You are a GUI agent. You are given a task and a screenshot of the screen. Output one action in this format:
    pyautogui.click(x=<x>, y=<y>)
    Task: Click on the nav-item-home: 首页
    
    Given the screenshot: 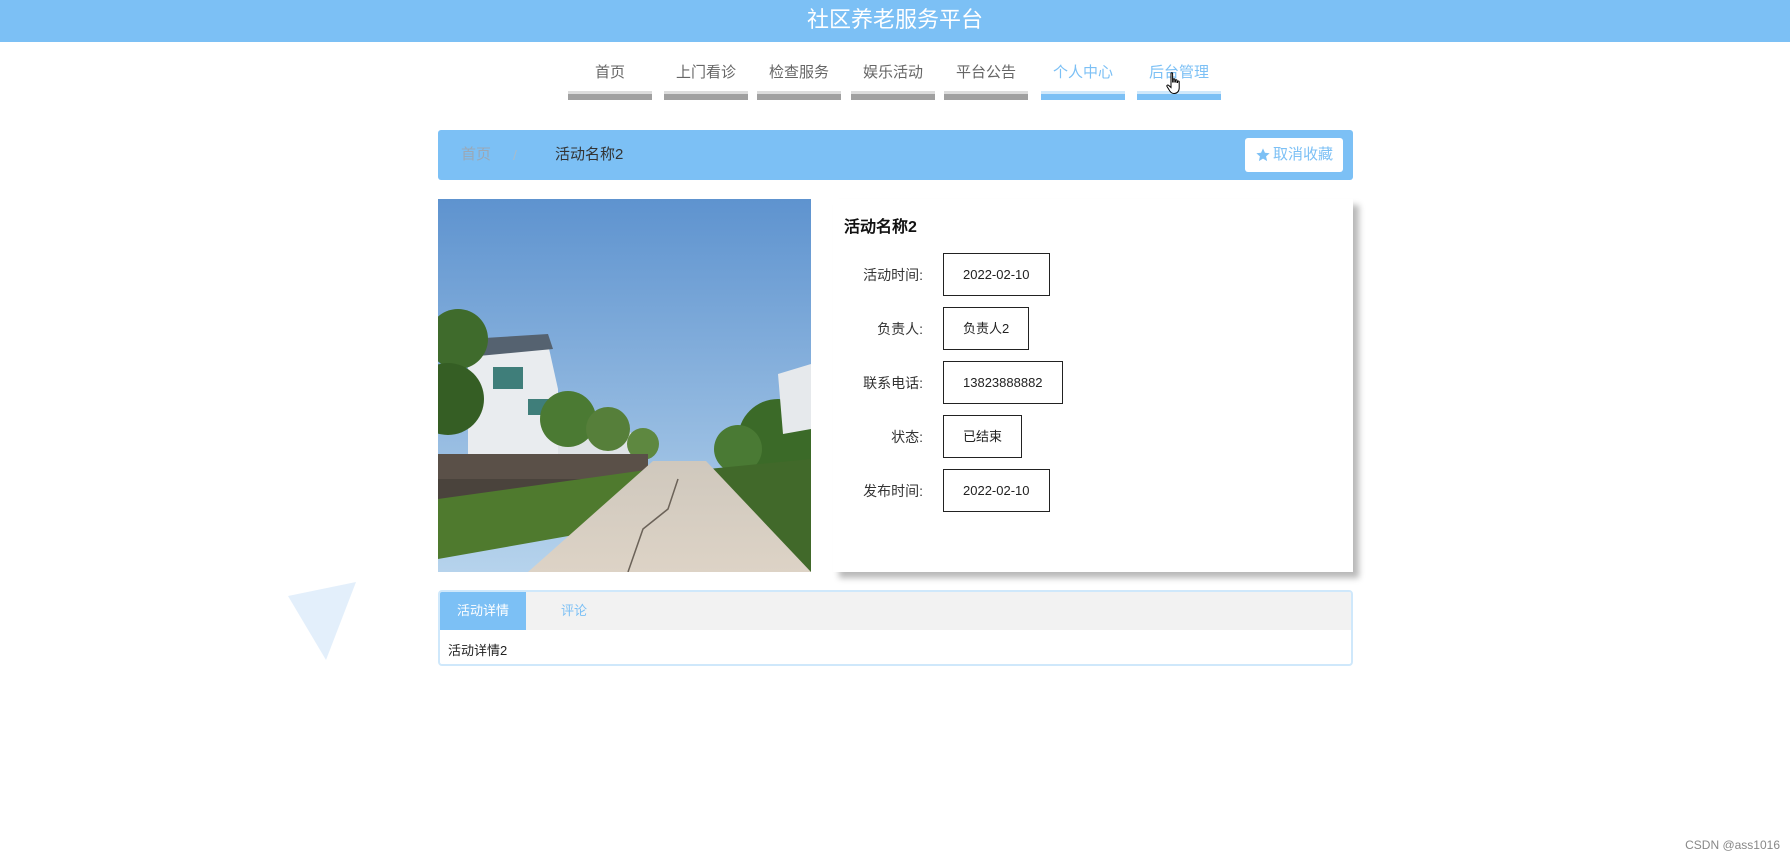 What is the action you would take?
    pyautogui.click(x=610, y=79)
    